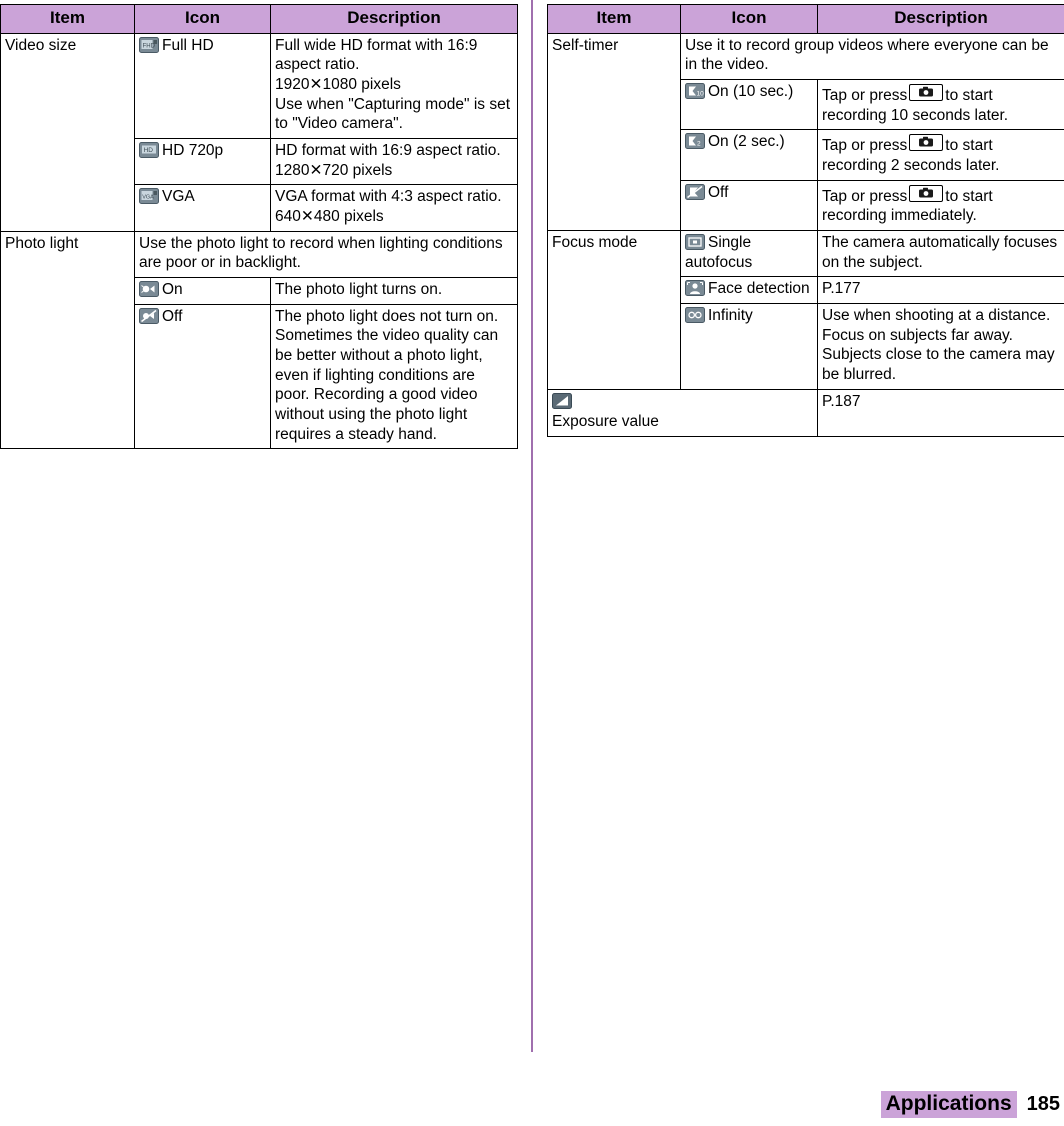  Describe the element at coordinates (202, 376) in the screenshot. I see `row-icon-photolight-off: Off` at that location.